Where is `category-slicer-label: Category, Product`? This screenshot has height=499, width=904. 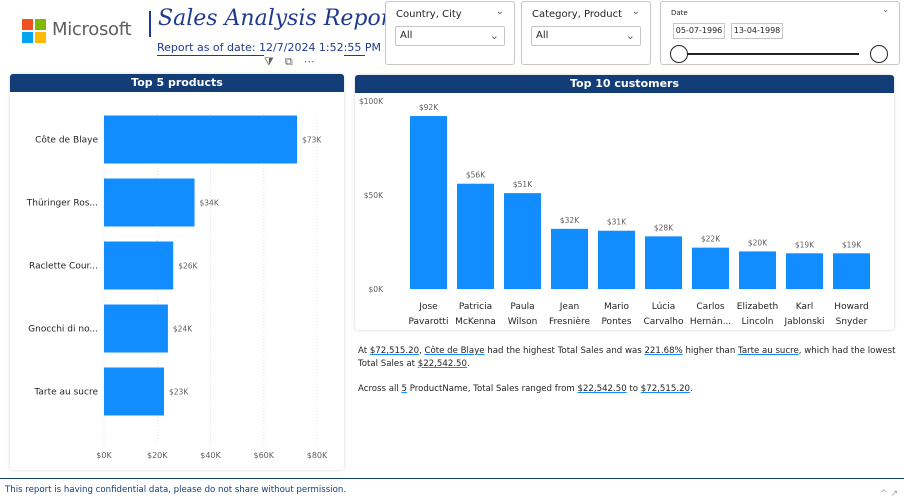
category-slicer-label: Category, Product is located at coordinates (577, 14).